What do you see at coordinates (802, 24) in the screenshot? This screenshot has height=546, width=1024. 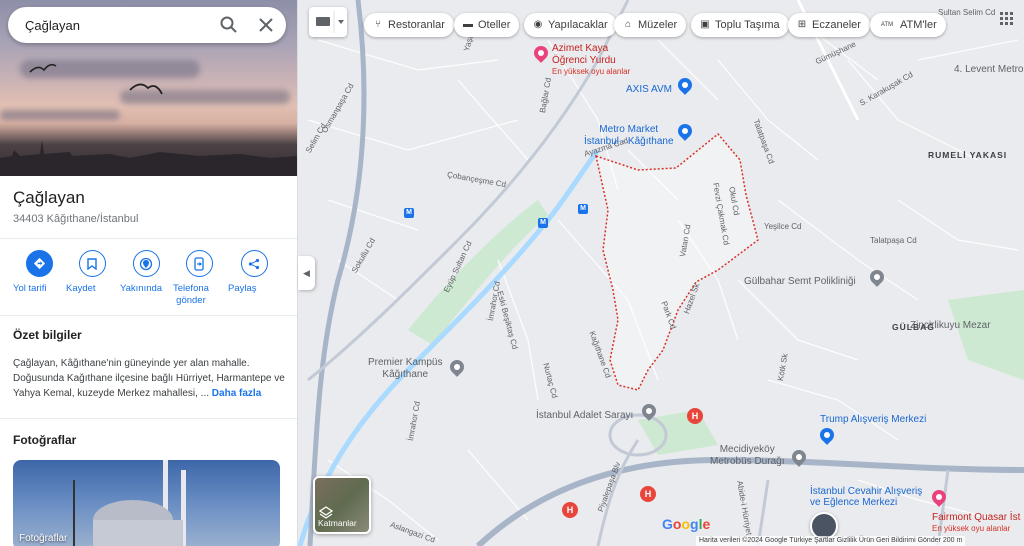 I see `pharmacy-icon: ⊞` at bounding box center [802, 24].